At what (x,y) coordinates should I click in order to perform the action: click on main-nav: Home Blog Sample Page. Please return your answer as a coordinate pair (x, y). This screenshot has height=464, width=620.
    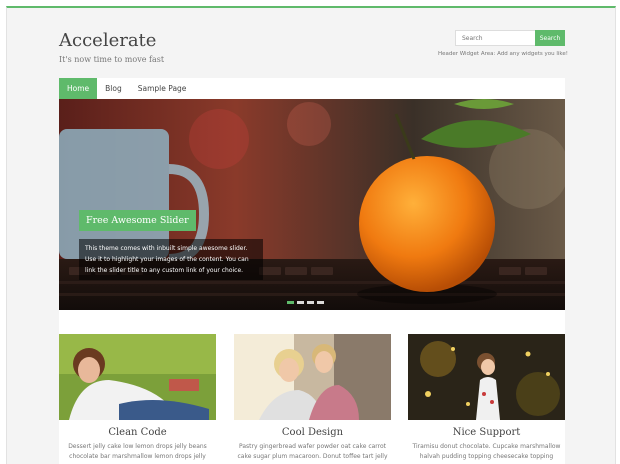
    Looking at the image, I should click on (126, 88).